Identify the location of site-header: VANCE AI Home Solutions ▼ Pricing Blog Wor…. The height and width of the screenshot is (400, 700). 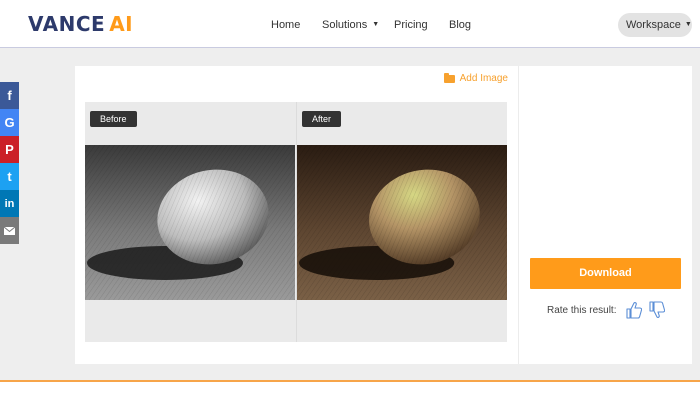
(350, 24).